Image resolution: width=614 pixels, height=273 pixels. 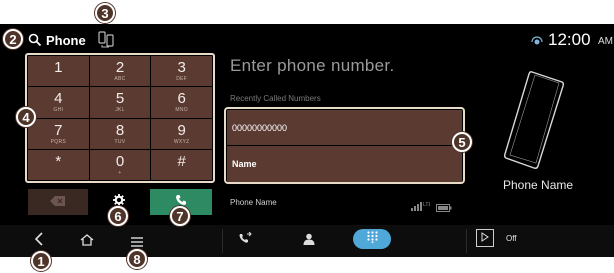 I want to click on signal-strength-icon: LTE, so click(x=421, y=207).